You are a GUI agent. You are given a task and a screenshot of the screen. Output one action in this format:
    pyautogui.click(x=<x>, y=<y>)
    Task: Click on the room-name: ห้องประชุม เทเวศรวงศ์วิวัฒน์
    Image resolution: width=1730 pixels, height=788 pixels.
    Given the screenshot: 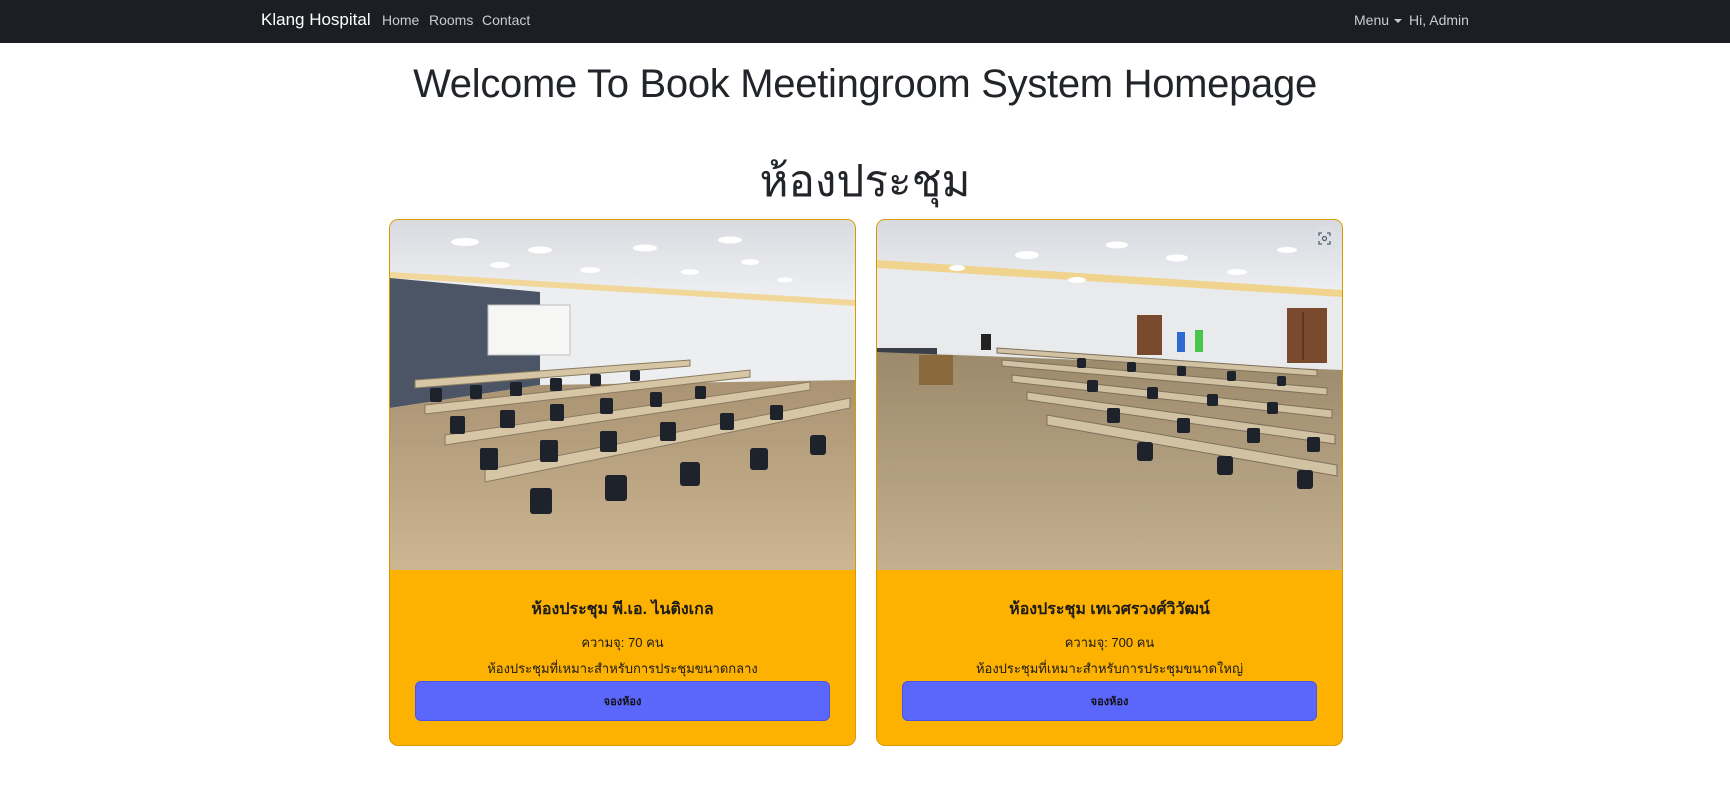 What is the action you would take?
    pyautogui.click(x=1109, y=609)
    